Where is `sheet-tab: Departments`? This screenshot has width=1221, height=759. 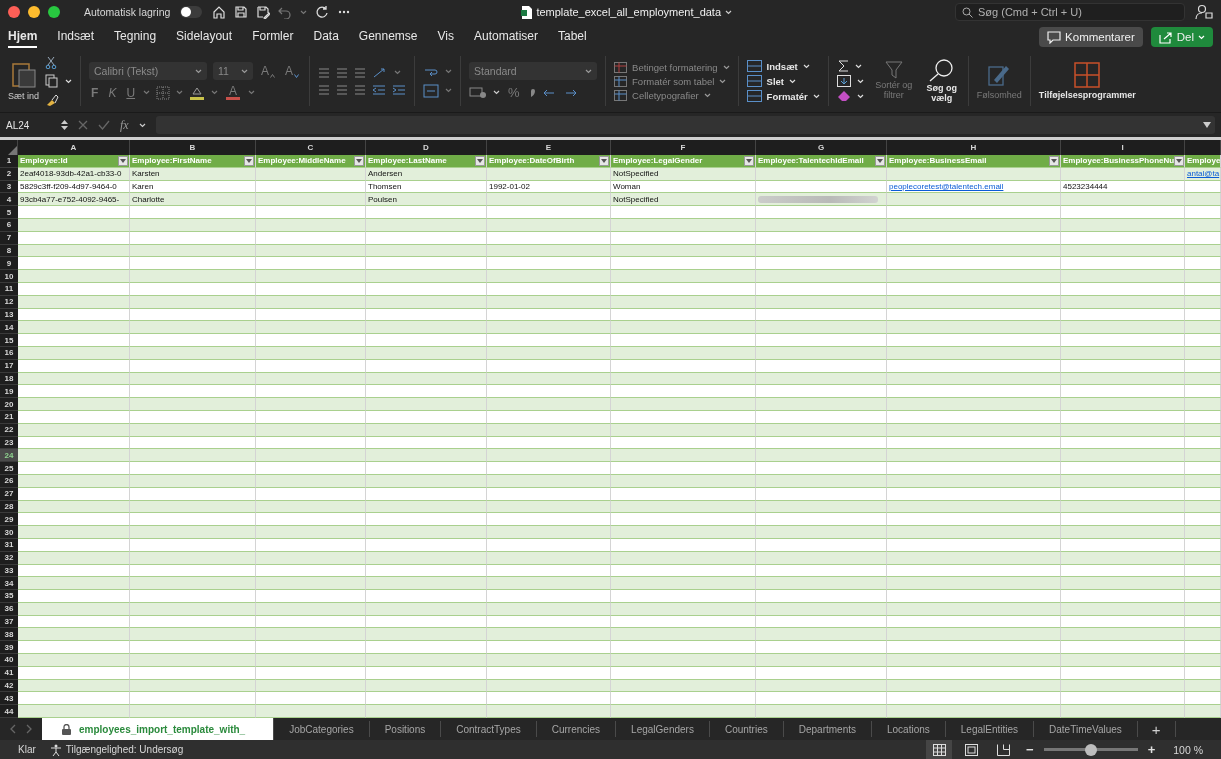 sheet-tab: Departments is located at coordinates (827, 729).